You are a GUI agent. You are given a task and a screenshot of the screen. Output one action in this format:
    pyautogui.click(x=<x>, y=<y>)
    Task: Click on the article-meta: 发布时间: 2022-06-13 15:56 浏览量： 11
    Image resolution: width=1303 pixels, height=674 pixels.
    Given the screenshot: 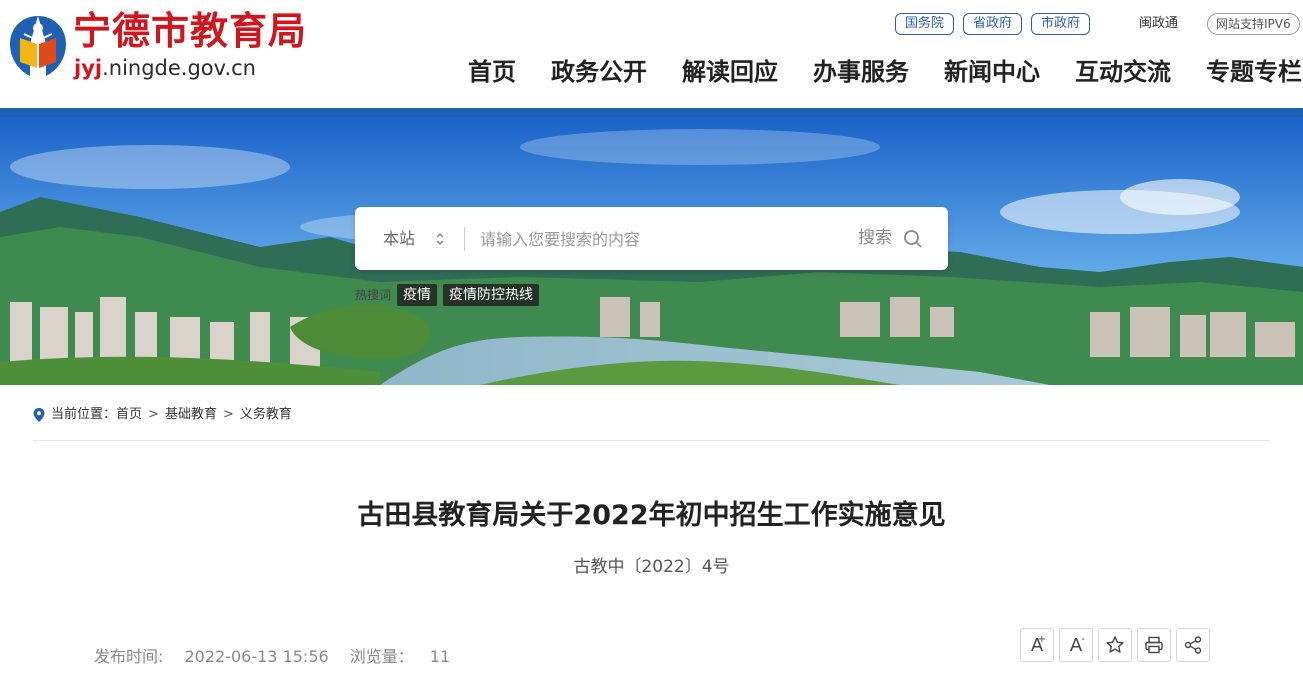 What is the action you would take?
    pyautogui.click(x=272, y=657)
    